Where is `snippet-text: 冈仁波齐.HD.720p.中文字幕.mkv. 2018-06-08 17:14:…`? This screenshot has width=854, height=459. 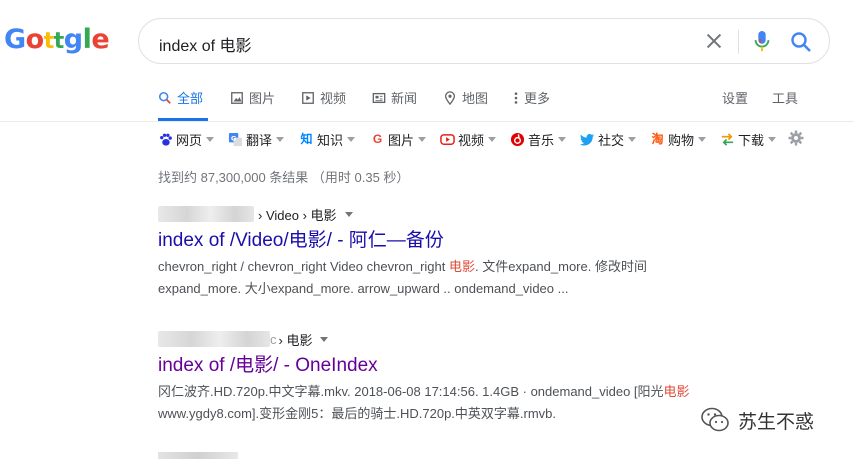
snippet-text: 冈仁波齐.HD.720p.中文字幕.mkv. 2018-06-08 17:14:… is located at coordinates (411, 391).